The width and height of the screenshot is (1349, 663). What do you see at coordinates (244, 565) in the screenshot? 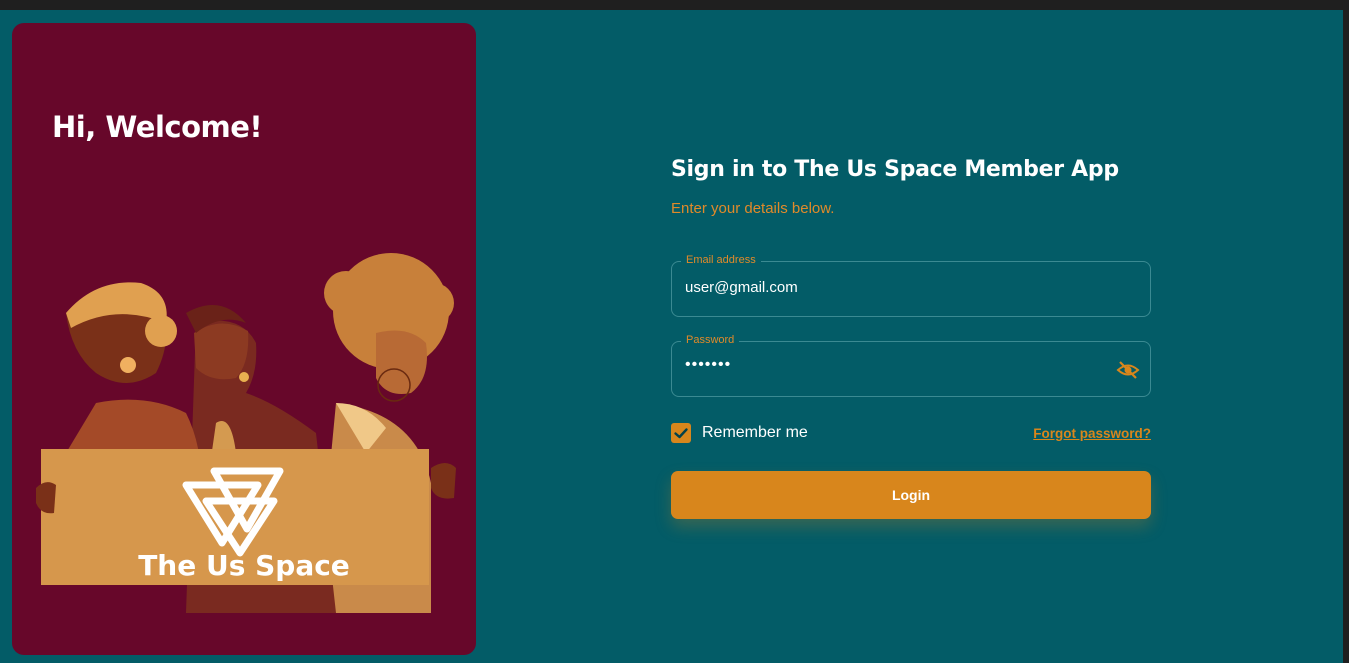
I see `logo-text: The Us Space` at bounding box center [244, 565].